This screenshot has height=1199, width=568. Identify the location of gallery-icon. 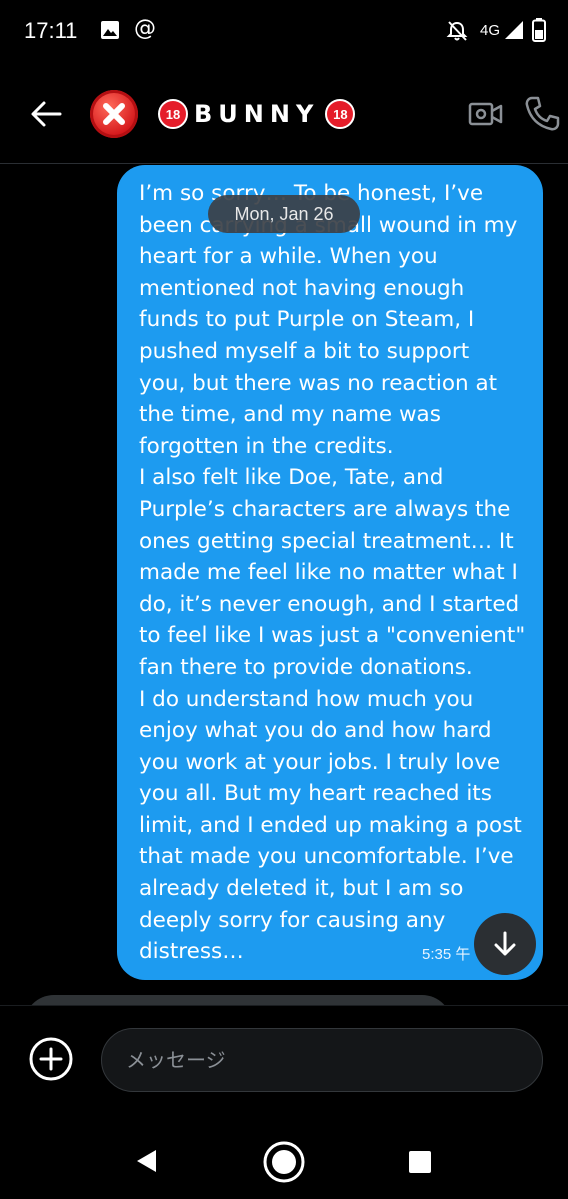
(110, 30).